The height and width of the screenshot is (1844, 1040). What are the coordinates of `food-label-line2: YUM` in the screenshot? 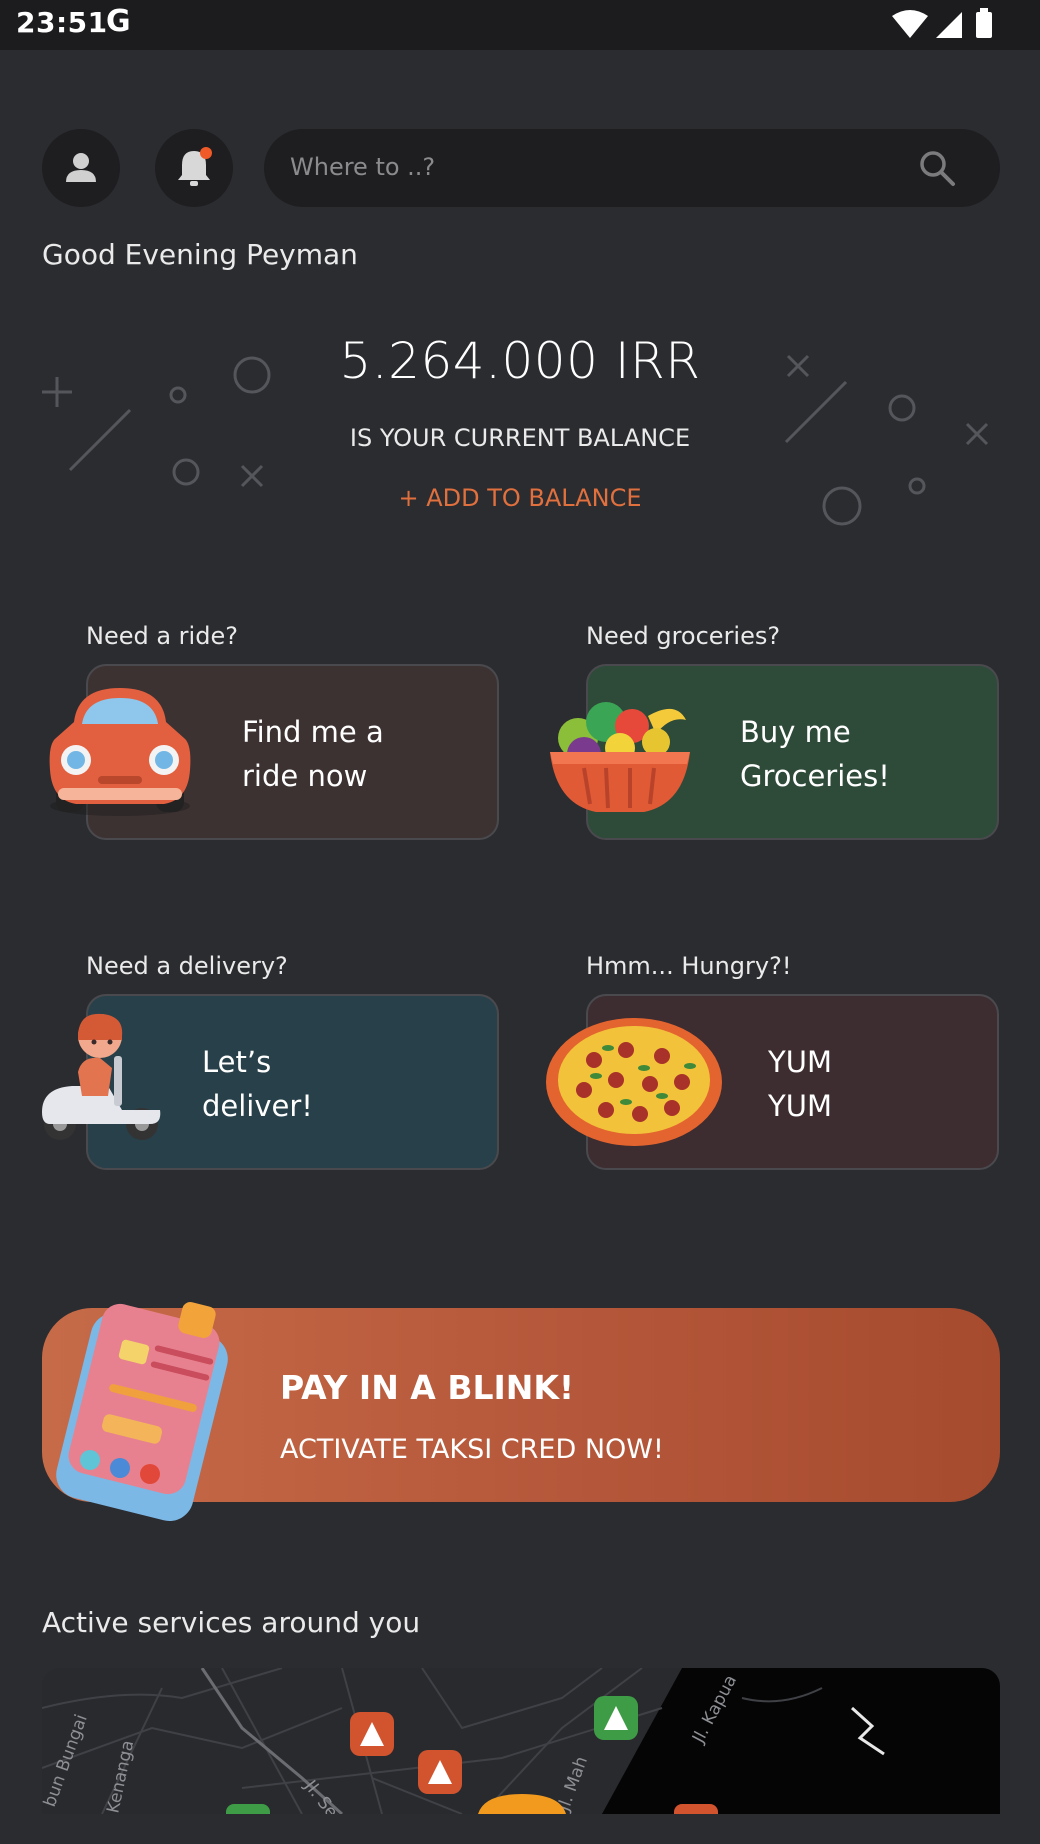 It's located at (800, 1106).